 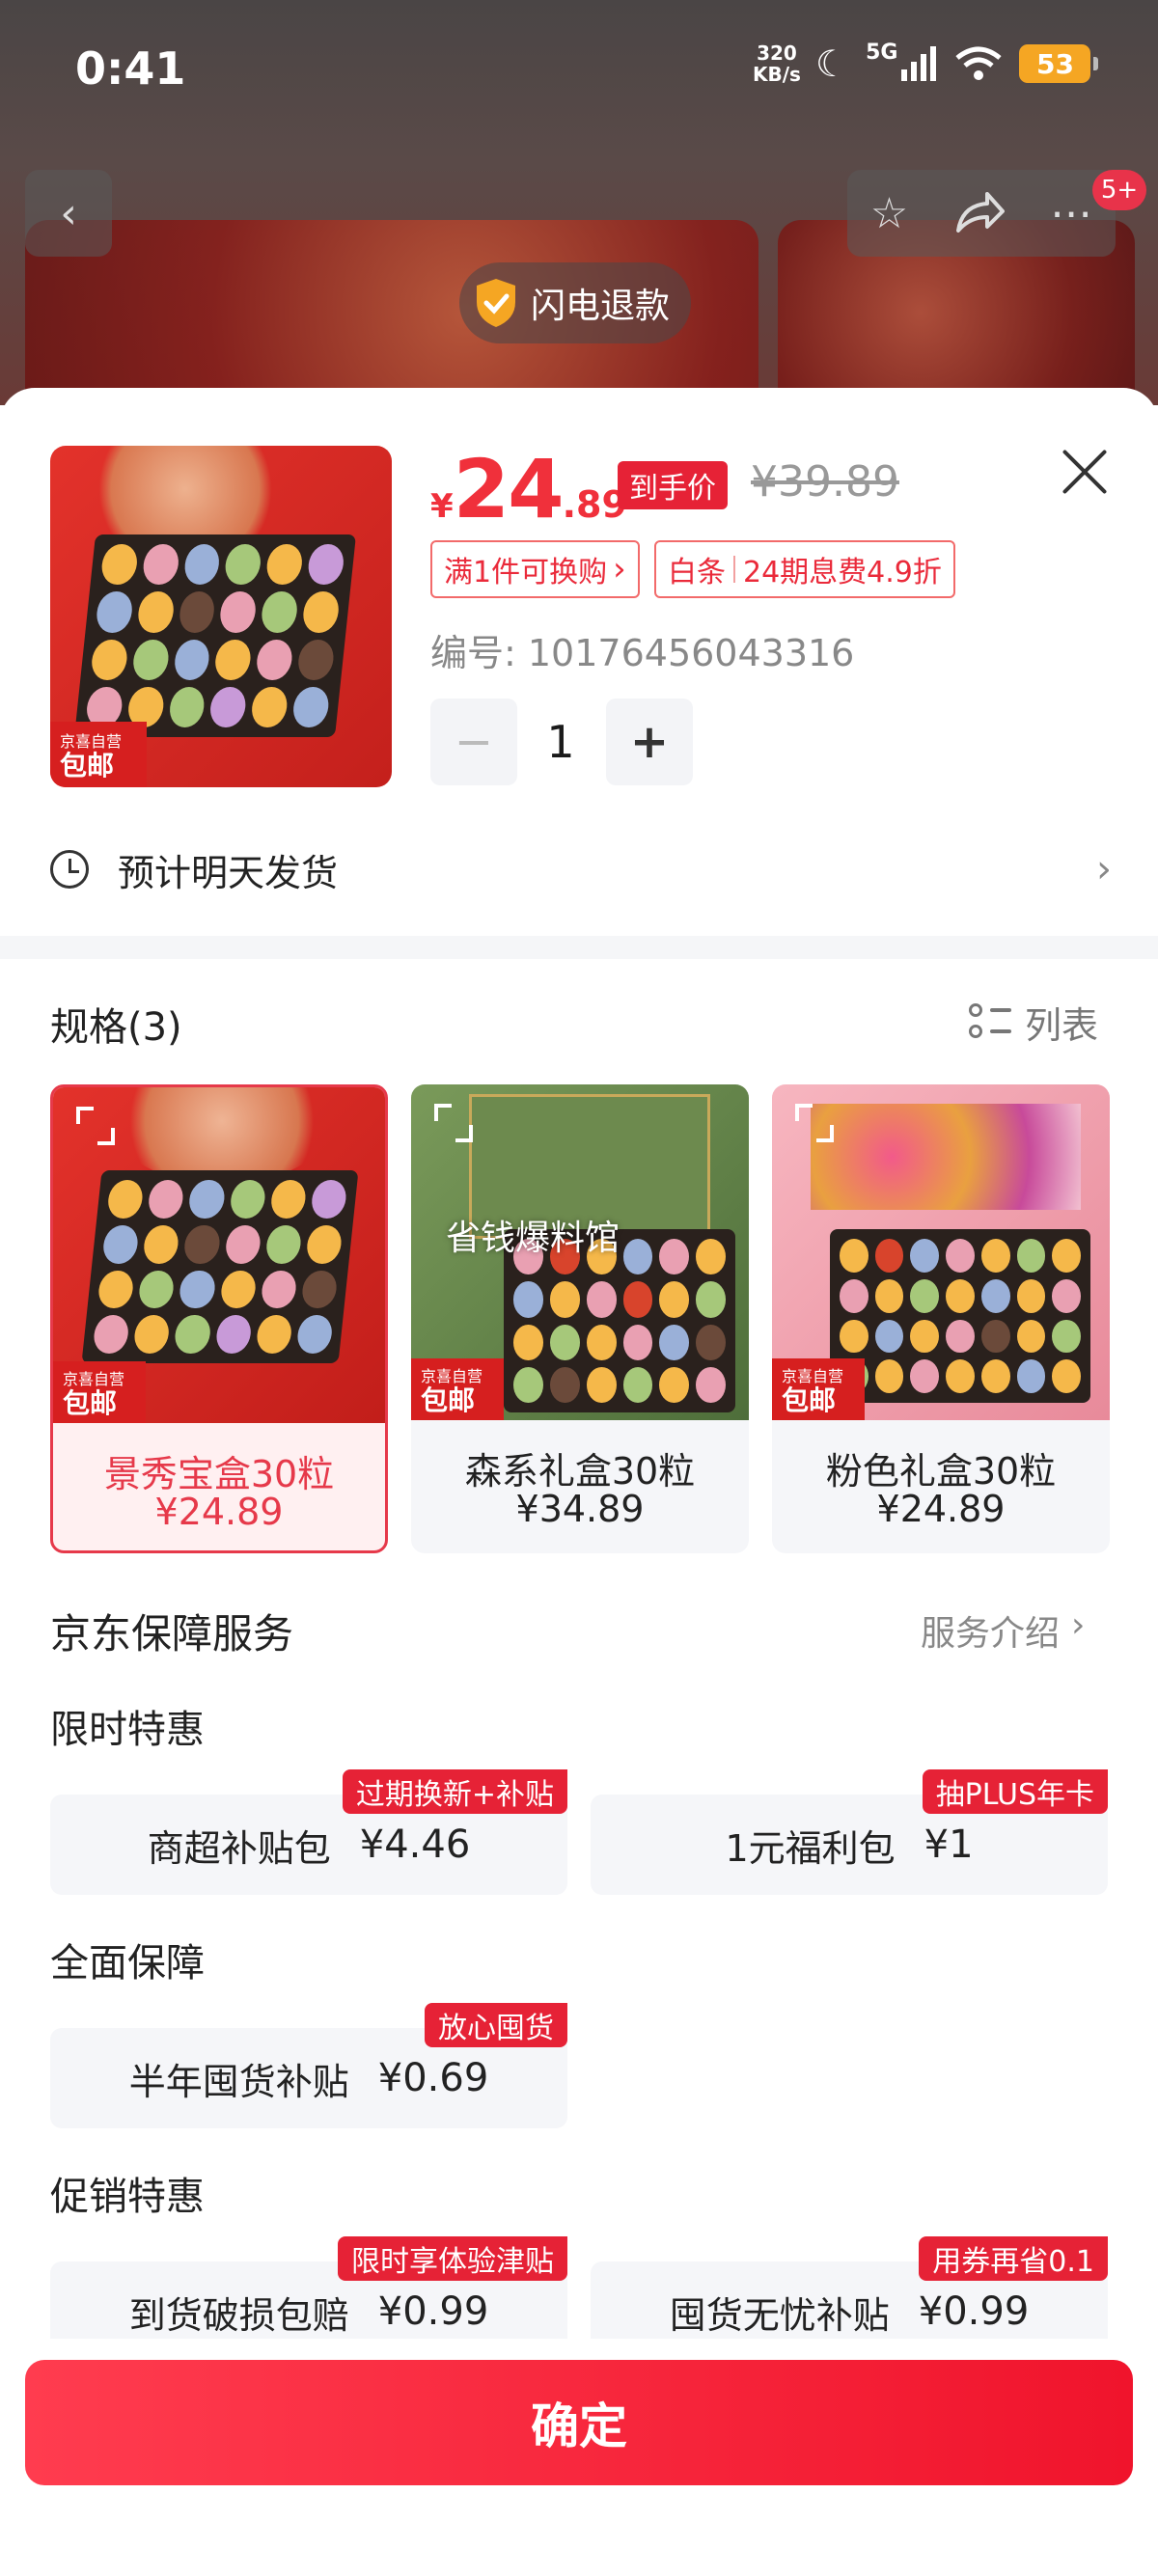 I want to click on service-price: ¥1, so click(x=949, y=1845).